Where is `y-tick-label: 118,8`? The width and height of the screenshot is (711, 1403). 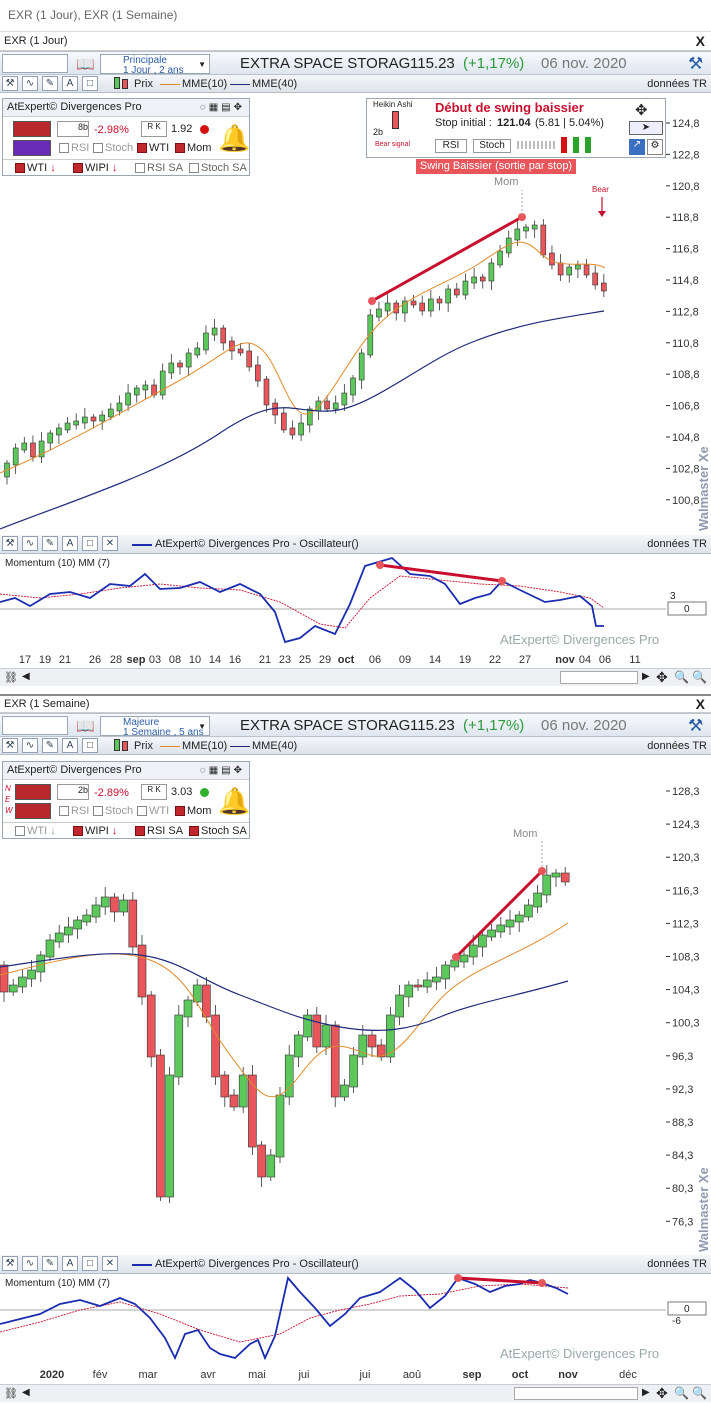
y-tick-label: 118,8 is located at coordinates (685, 218).